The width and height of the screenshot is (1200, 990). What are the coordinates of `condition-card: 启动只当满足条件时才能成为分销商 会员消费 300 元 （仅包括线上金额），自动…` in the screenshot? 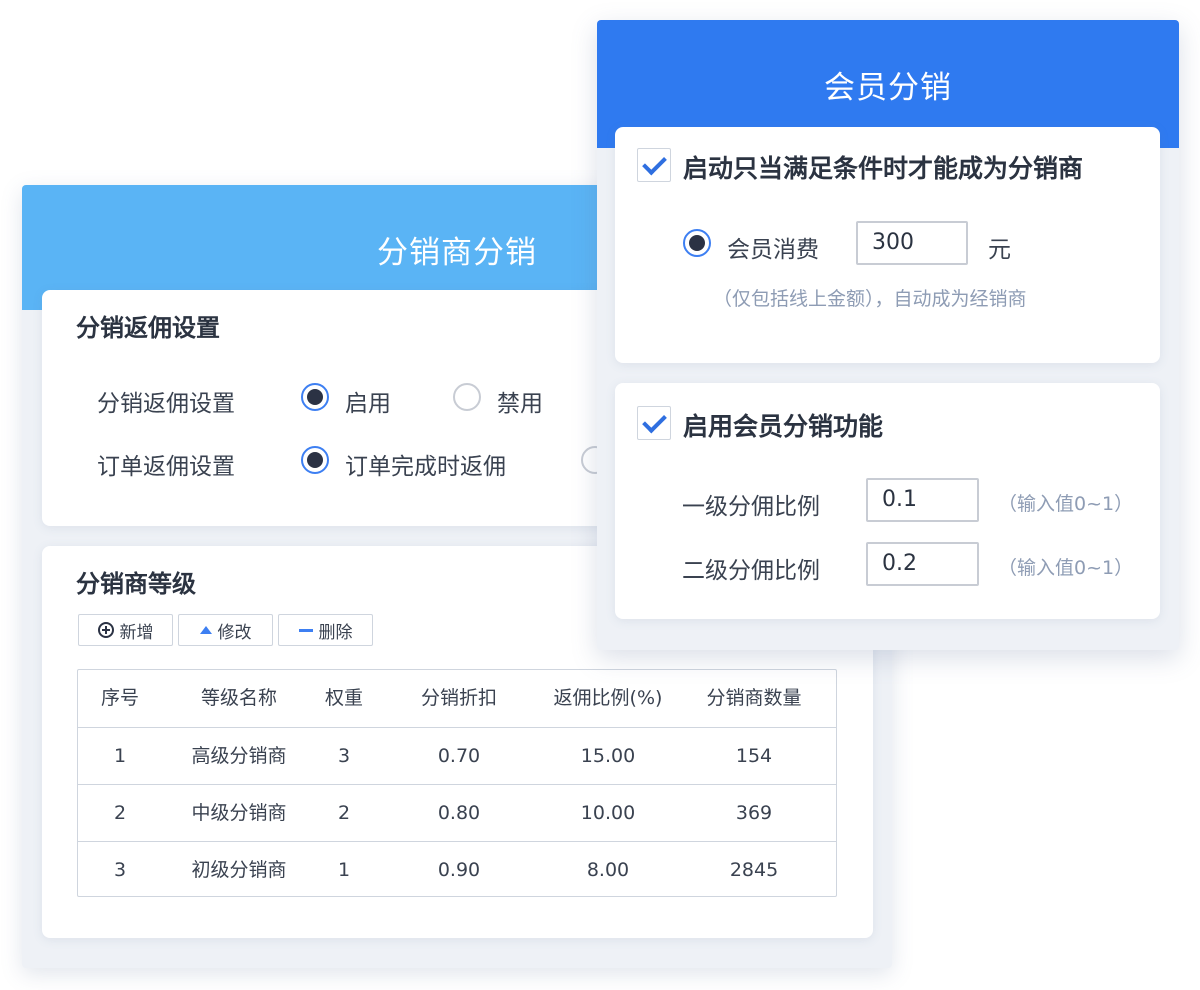 It's located at (887, 245).